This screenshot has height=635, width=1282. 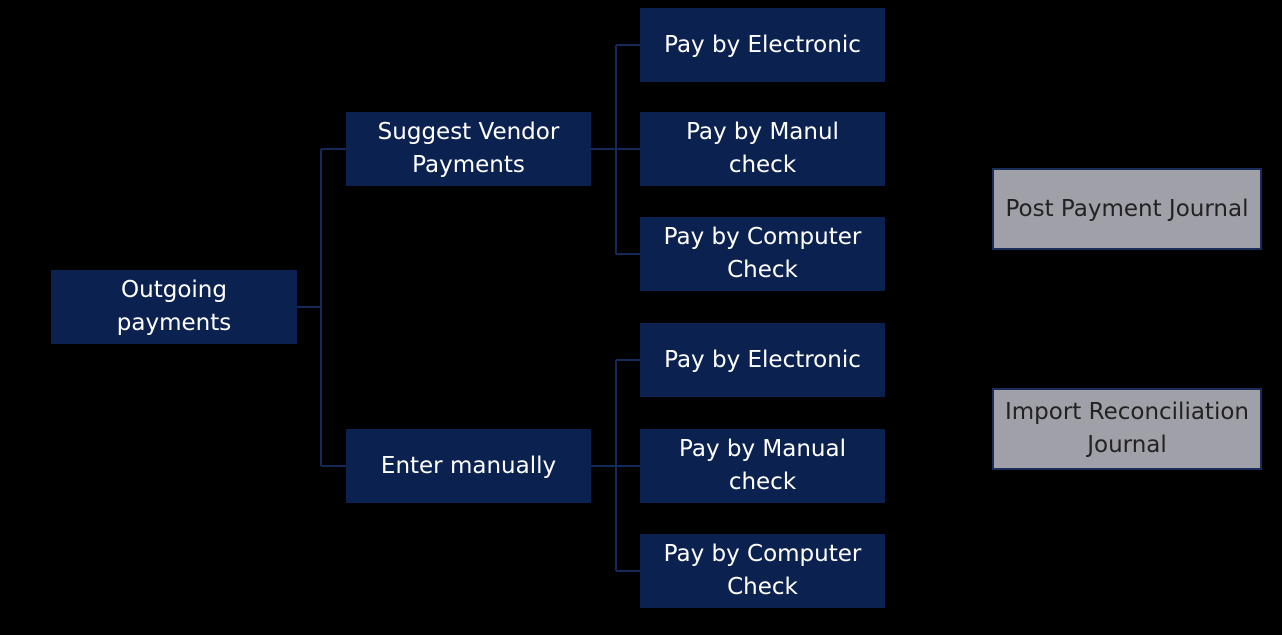 I want to click on leaf-node-pay-electronic-2: Pay by Electronic, so click(x=762, y=360).